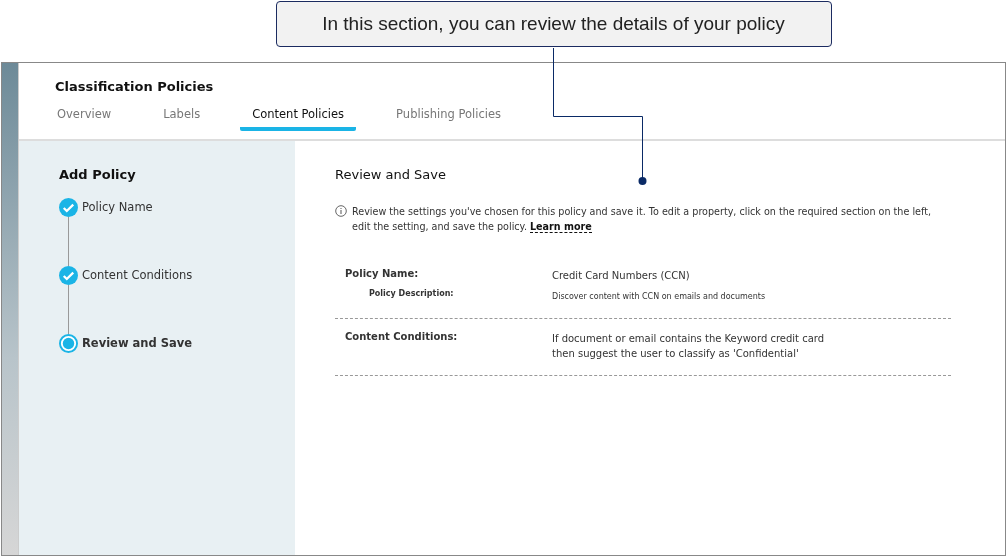 The height and width of the screenshot is (557, 1007). What do you see at coordinates (341, 211) in the screenshot?
I see `info-icon` at bounding box center [341, 211].